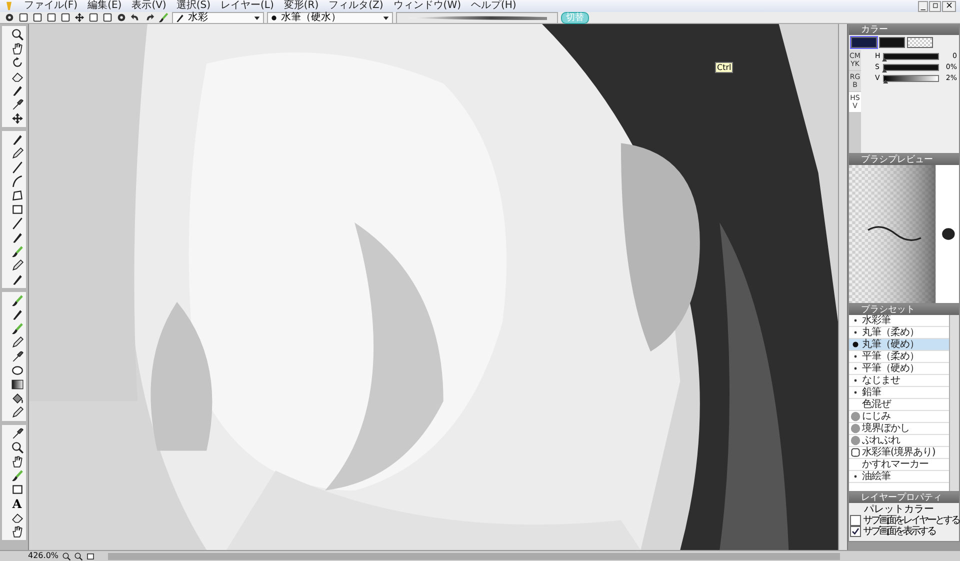 This screenshot has height=561, width=960. I want to click on tooltip: Ctrl, so click(724, 67).